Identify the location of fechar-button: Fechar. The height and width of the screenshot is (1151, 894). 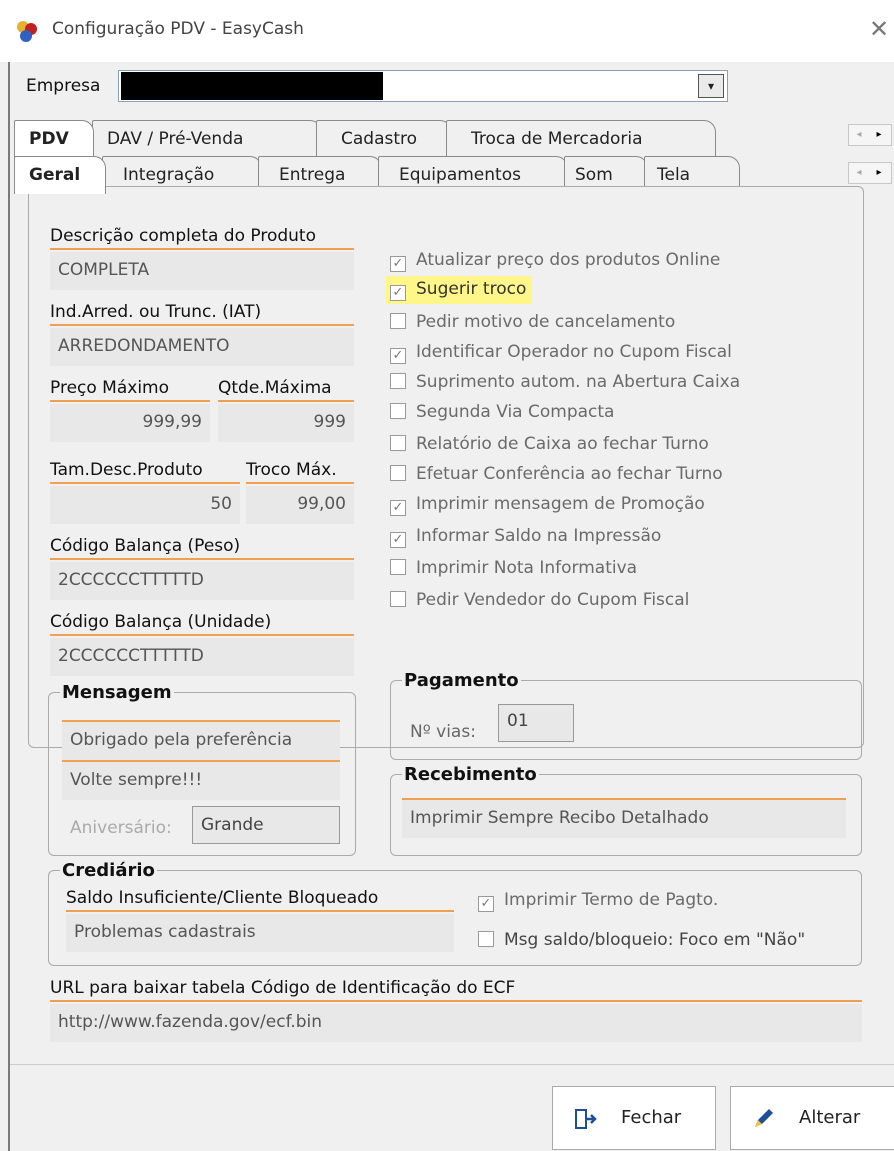
(634, 1118).